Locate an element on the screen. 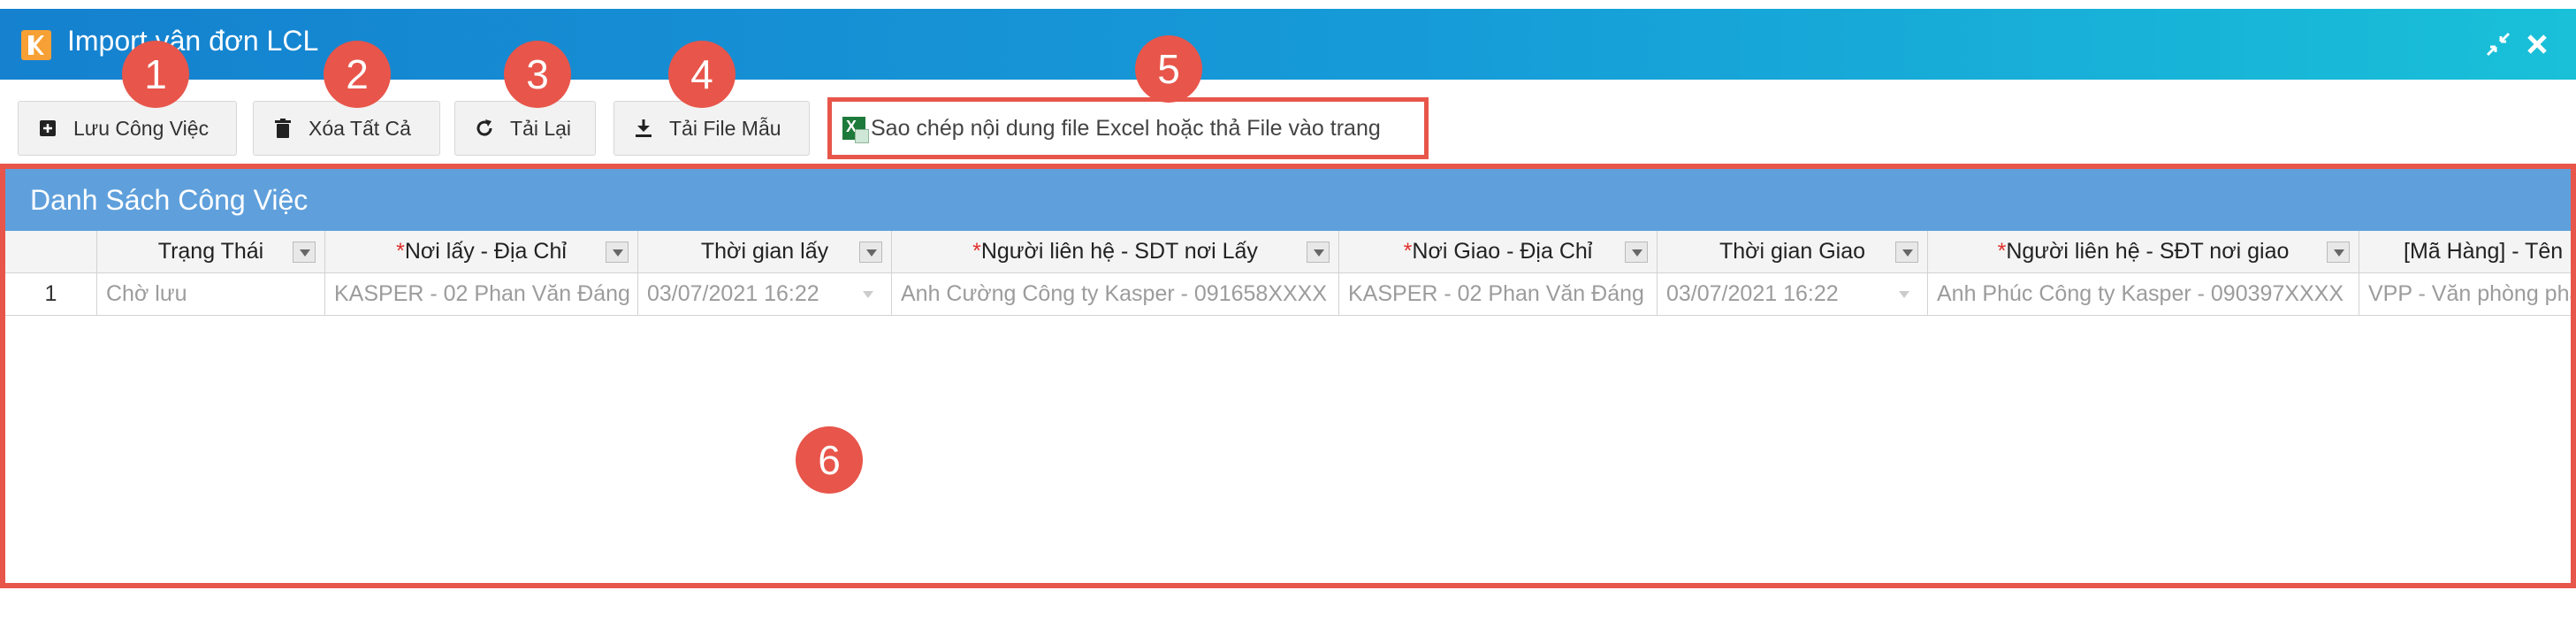  delete-all-label: Xóa Tất Cả is located at coordinates (360, 128).